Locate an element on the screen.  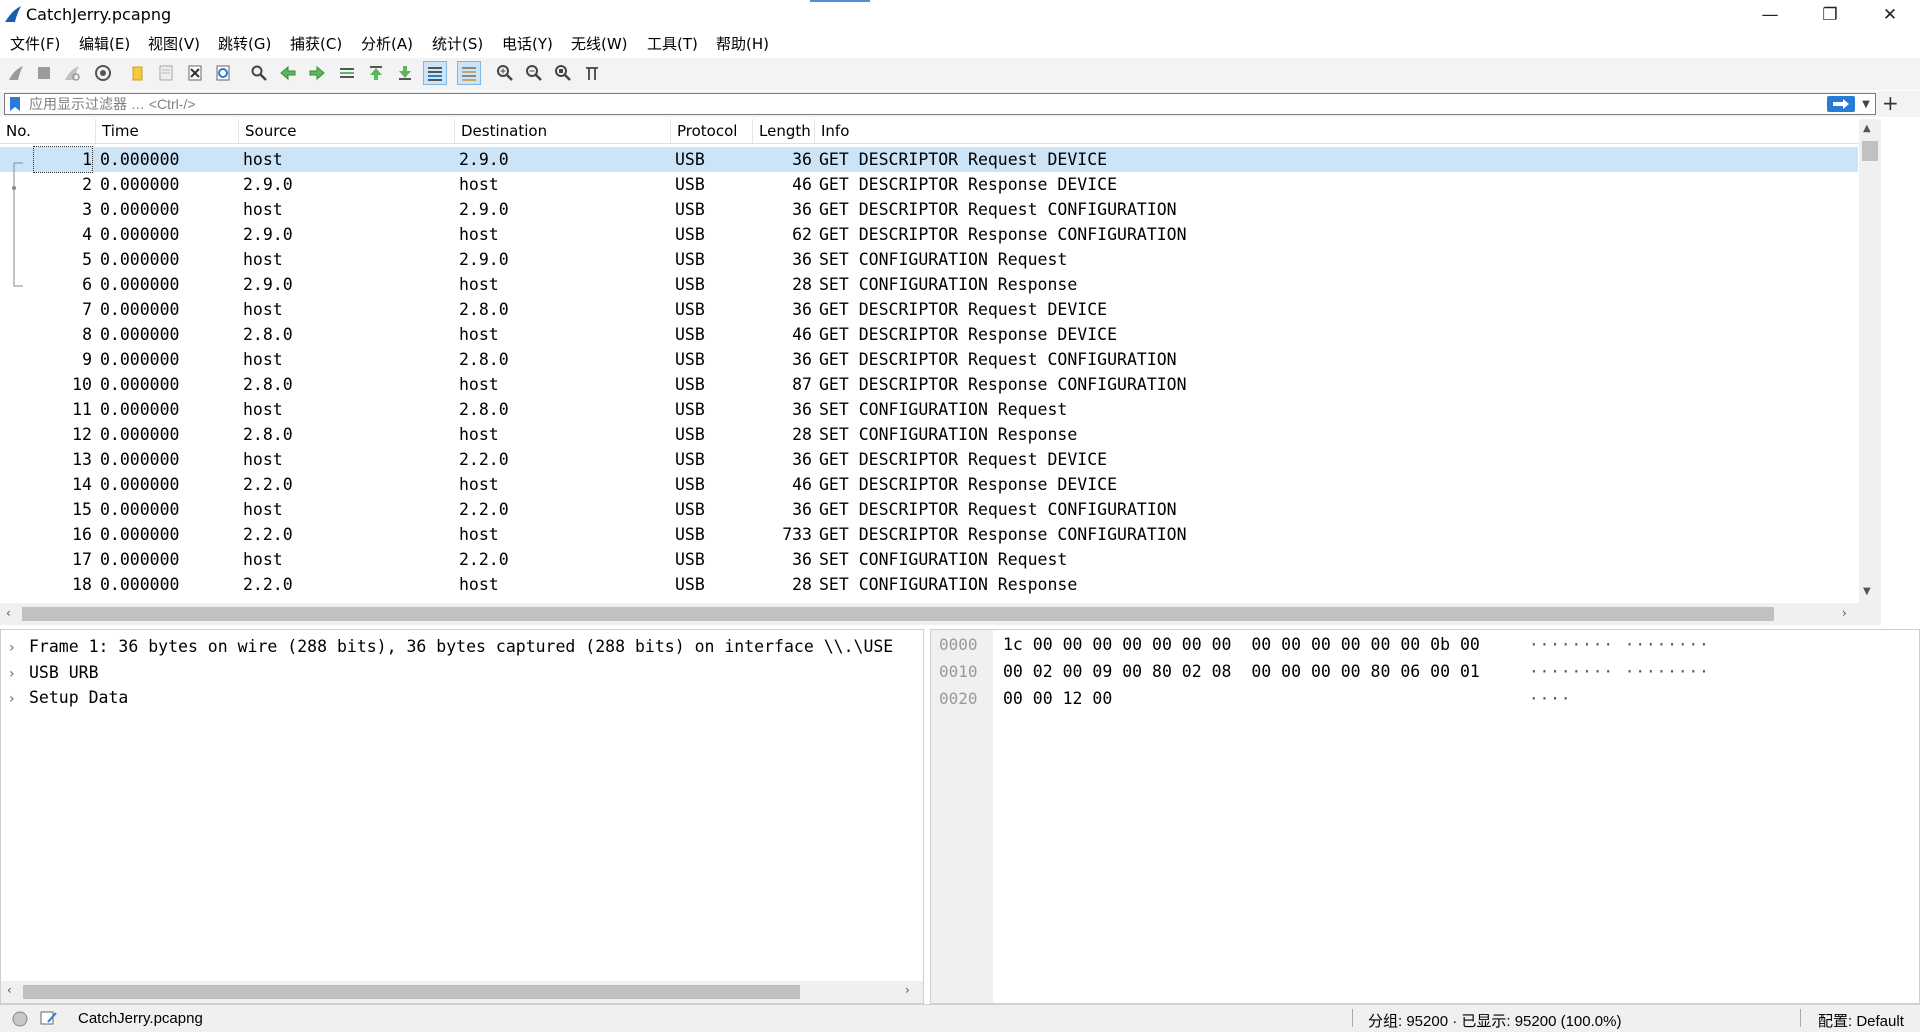
cell-no: 1 is located at coordinates (63, 159).